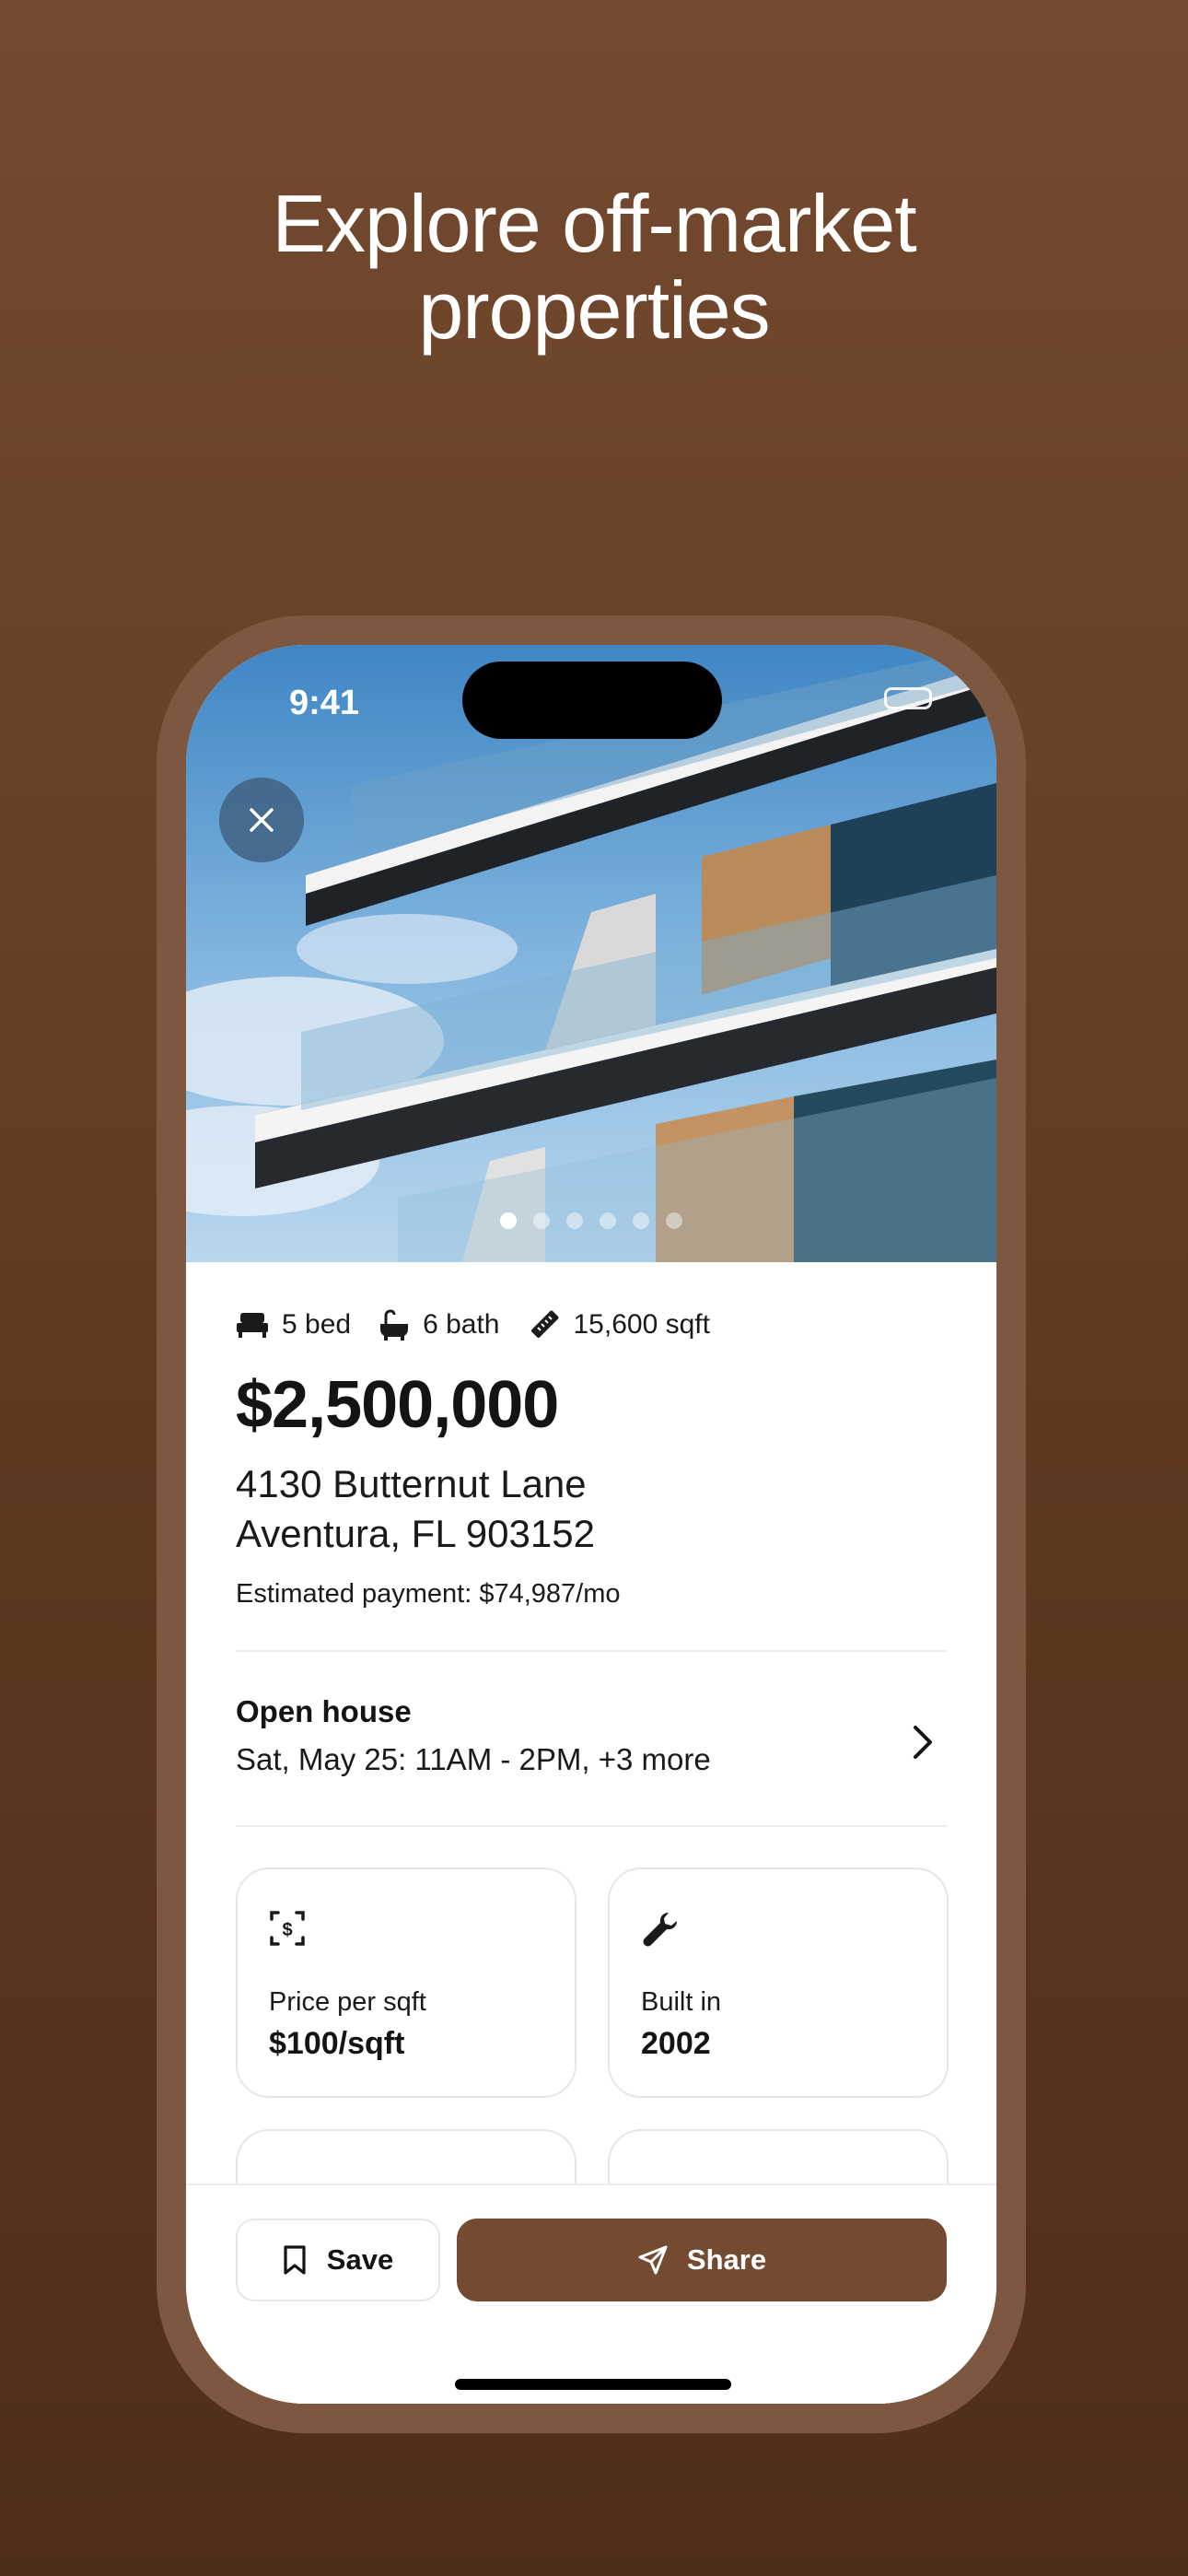 The image size is (1188, 2576). Describe the element at coordinates (324, 1711) in the screenshot. I see `open-house-title: Open house` at that location.